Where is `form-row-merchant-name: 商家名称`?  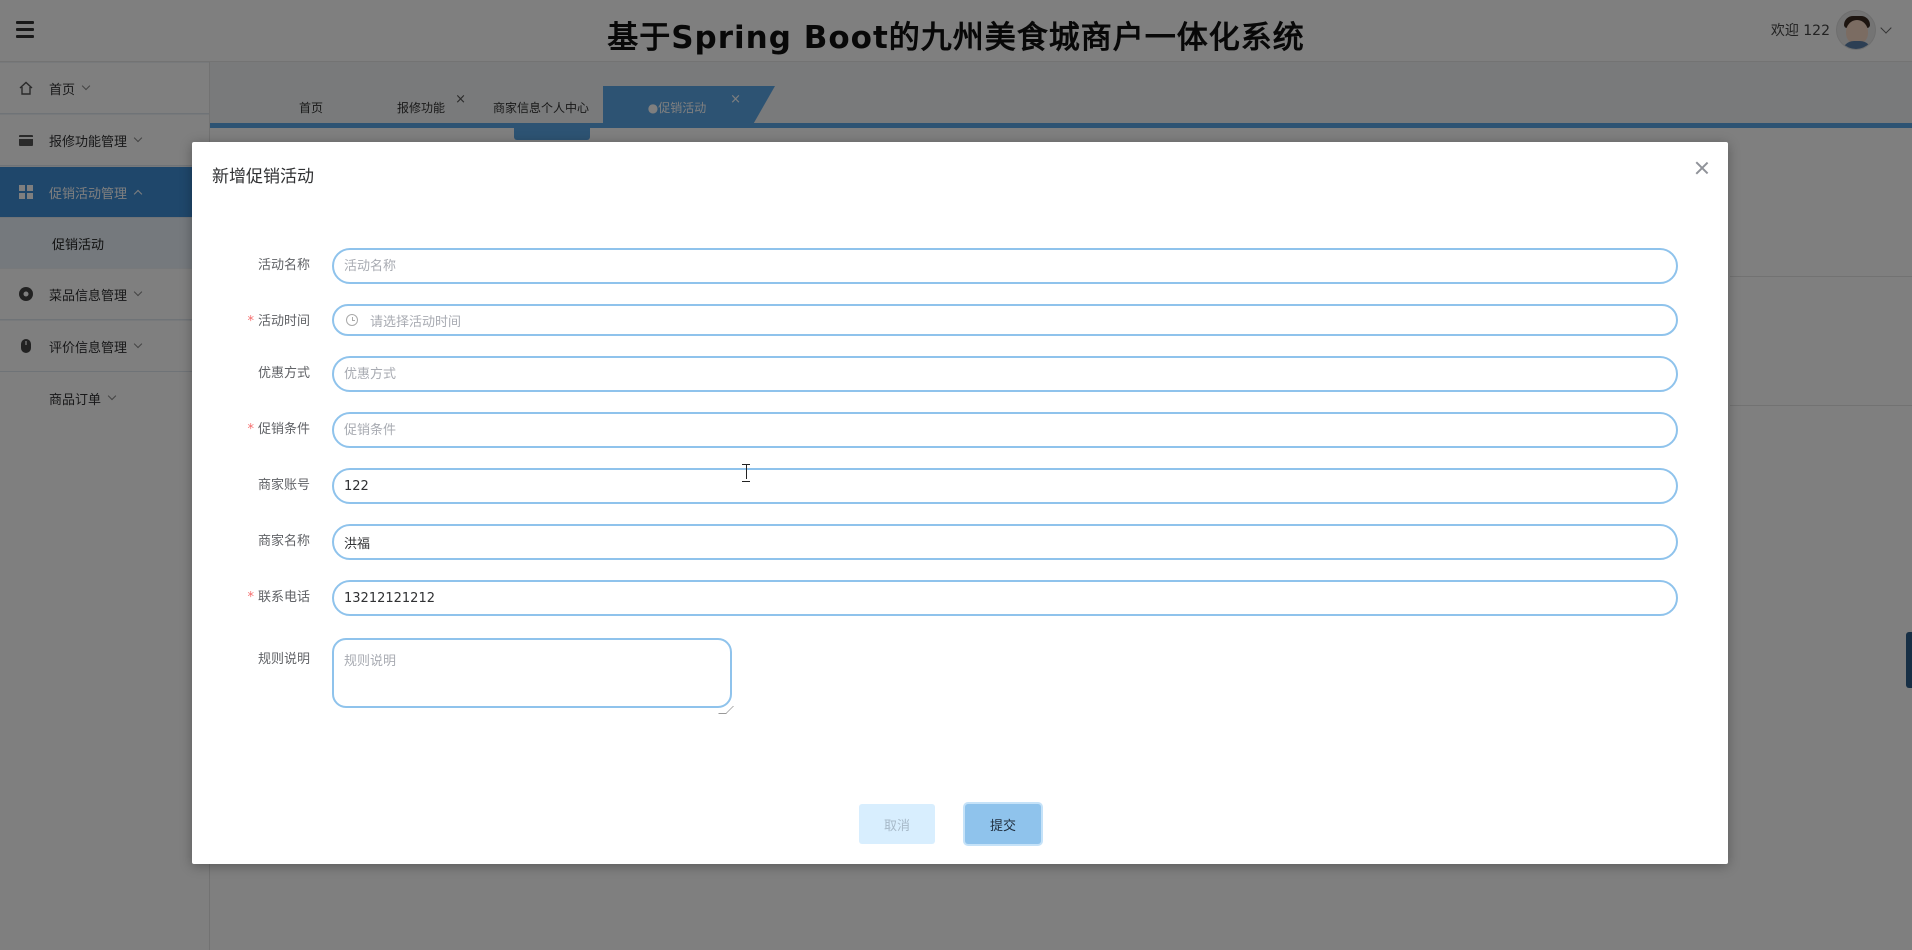
form-row-merchant-name: 商家名称 is located at coordinates (960, 546).